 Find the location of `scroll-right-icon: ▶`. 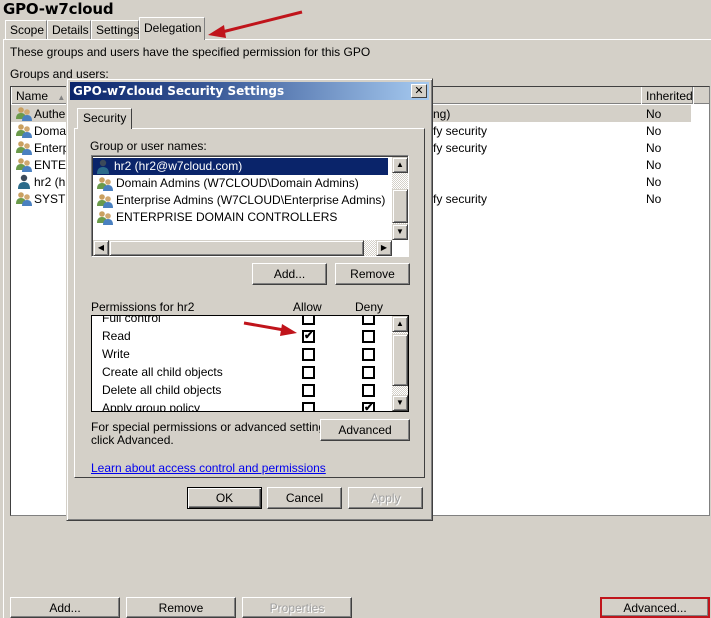

scroll-right-icon: ▶ is located at coordinates (384, 248).